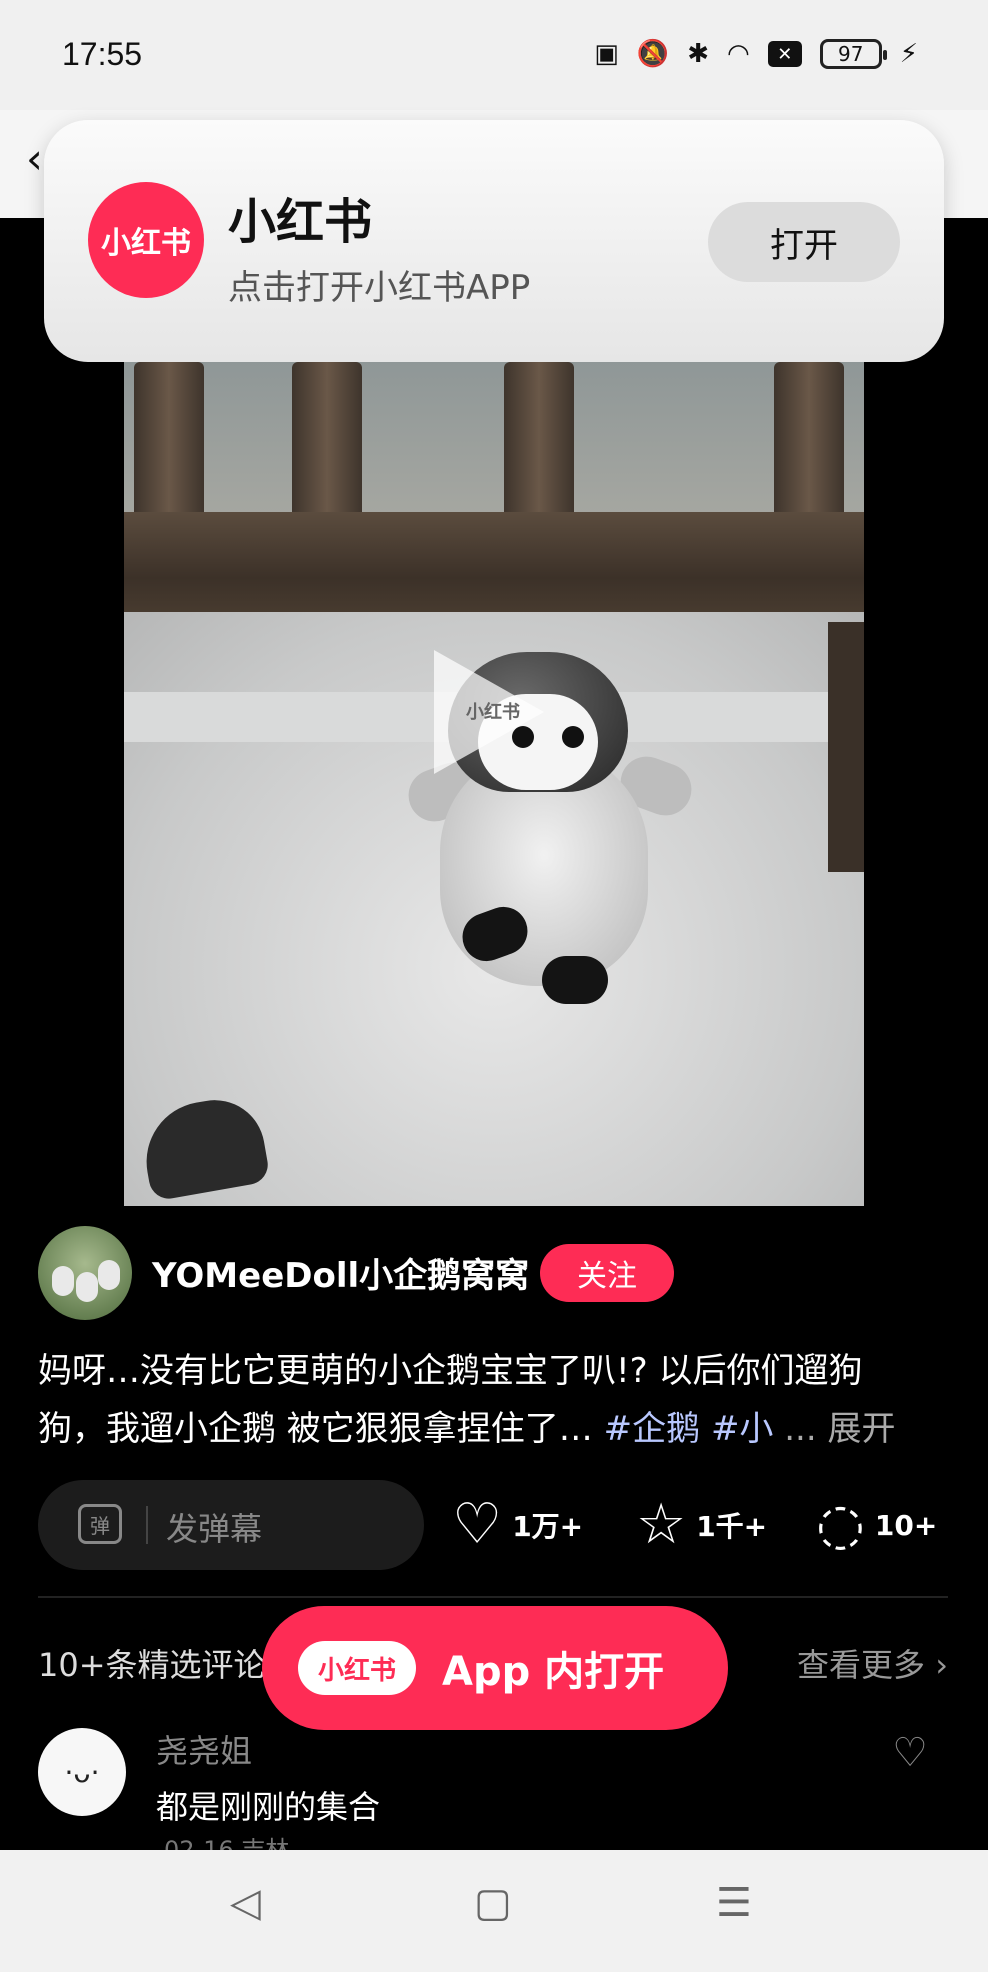 This screenshot has height=1972, width=988. What do you see at coordinates (941, 1665) in the screenshot?
I see `chevron-right-icon: ›` at bounding box center [941, 1665].